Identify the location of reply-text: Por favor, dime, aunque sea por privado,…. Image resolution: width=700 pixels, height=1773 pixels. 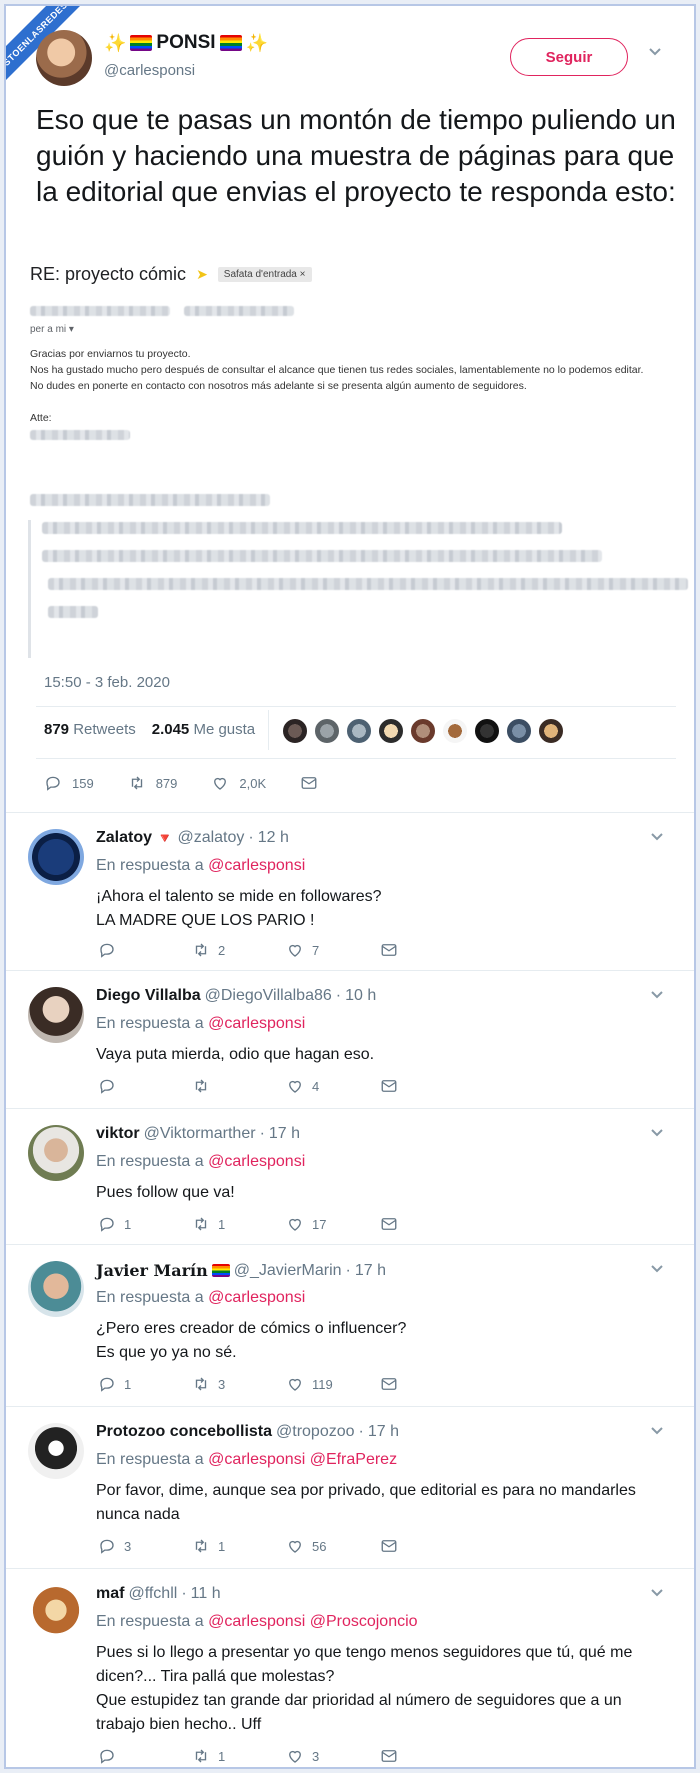
(381, 1503).